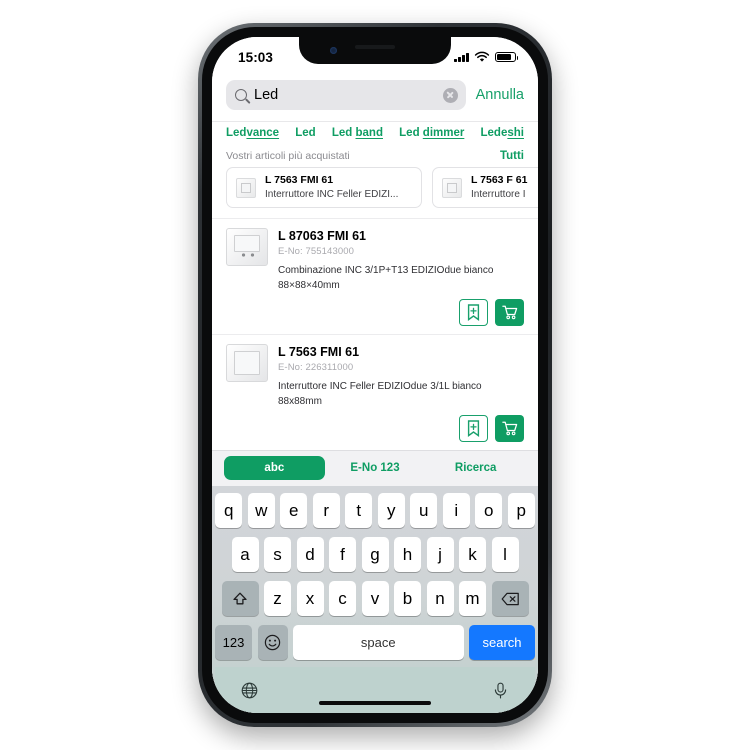  What do you see at coordinates (375, 157) in the screenshot?
I see `purchased-section-header: Vostri articoli più acquistati Tutti` at bounding box center [375, 157].